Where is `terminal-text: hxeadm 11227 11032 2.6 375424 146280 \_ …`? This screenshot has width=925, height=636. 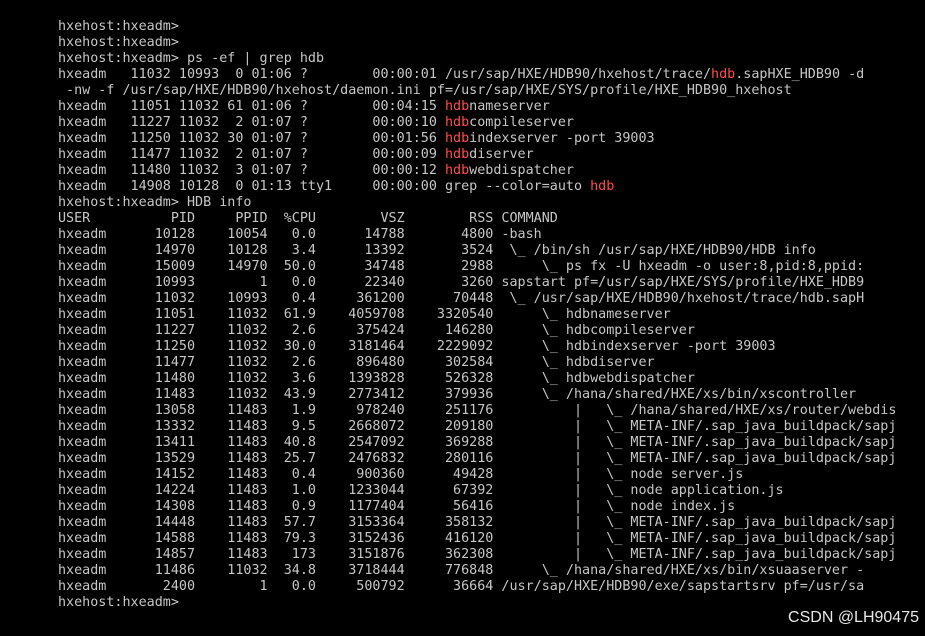
terminal-text: hxeadm 11227 11032 2.6 375424 146280 \_ … is located at coordinates (376, 330).